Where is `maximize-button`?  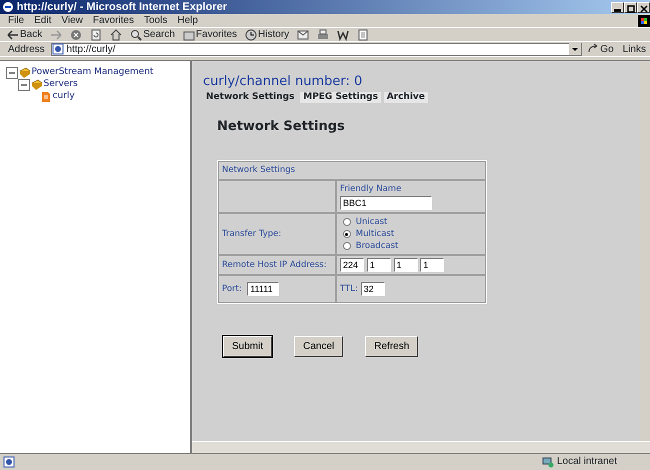
maximize-button is located at coordinates (630, 7).